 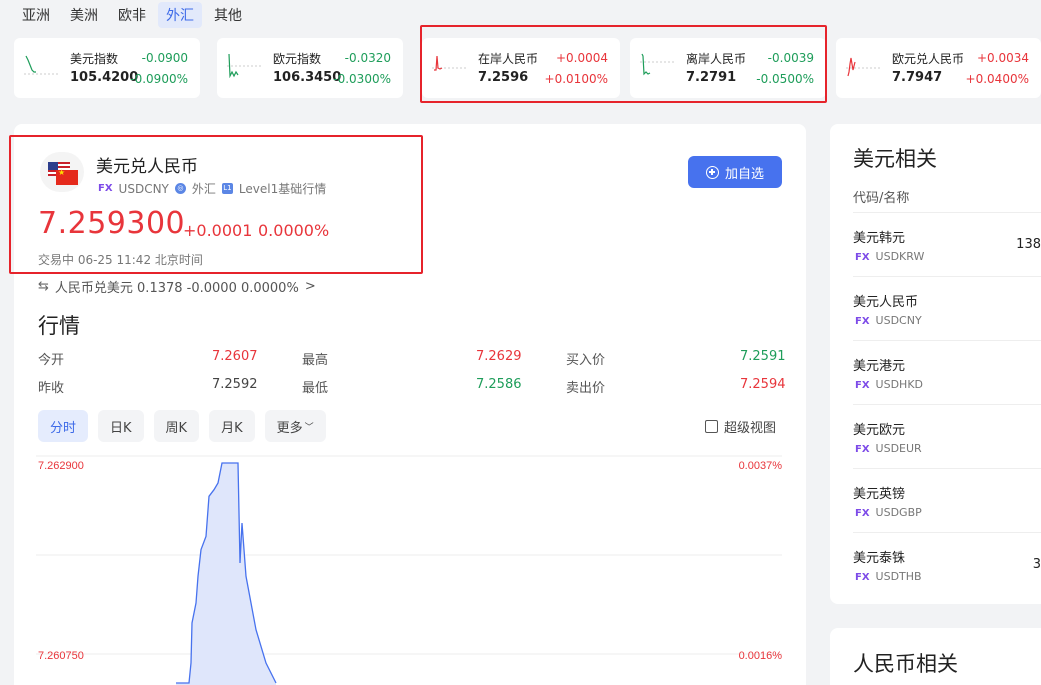 What do you see at coordinates (499, 356) in the screenshot?
I see `stat-value-high: 7.2629` at bounding box center [499, 356].